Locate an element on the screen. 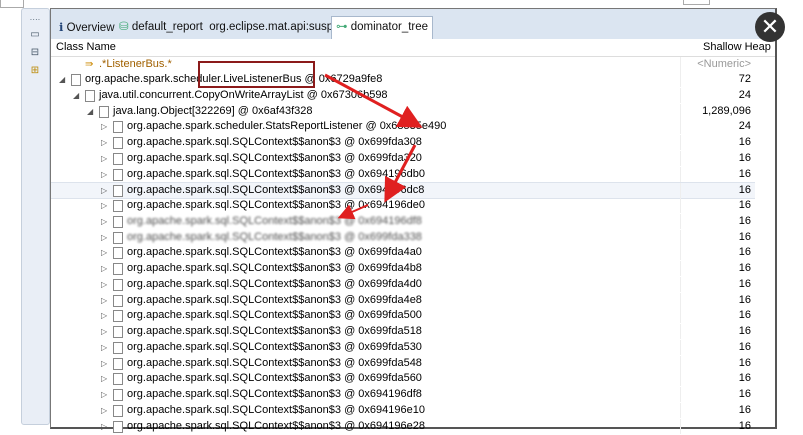 The image size is (803, 435). close-button: ✕ is located at coordinates (770, 27).